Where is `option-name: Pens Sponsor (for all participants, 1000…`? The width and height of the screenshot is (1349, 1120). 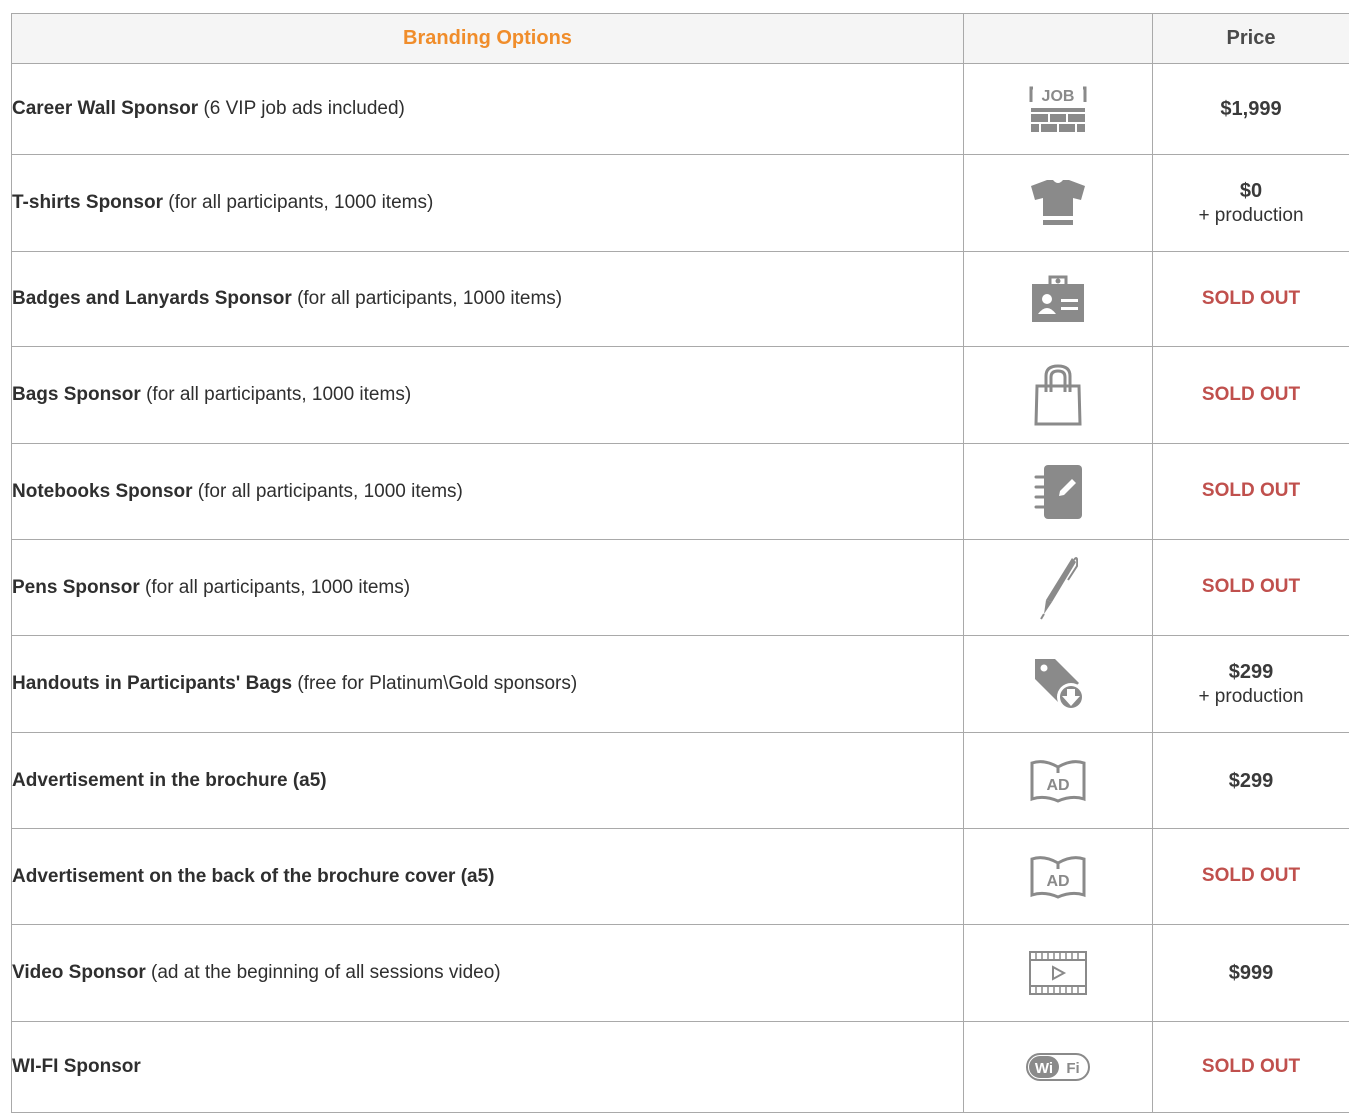 option-name: Pens Sponsor (for all participants, 1000… is located at coordinates (487, 587).